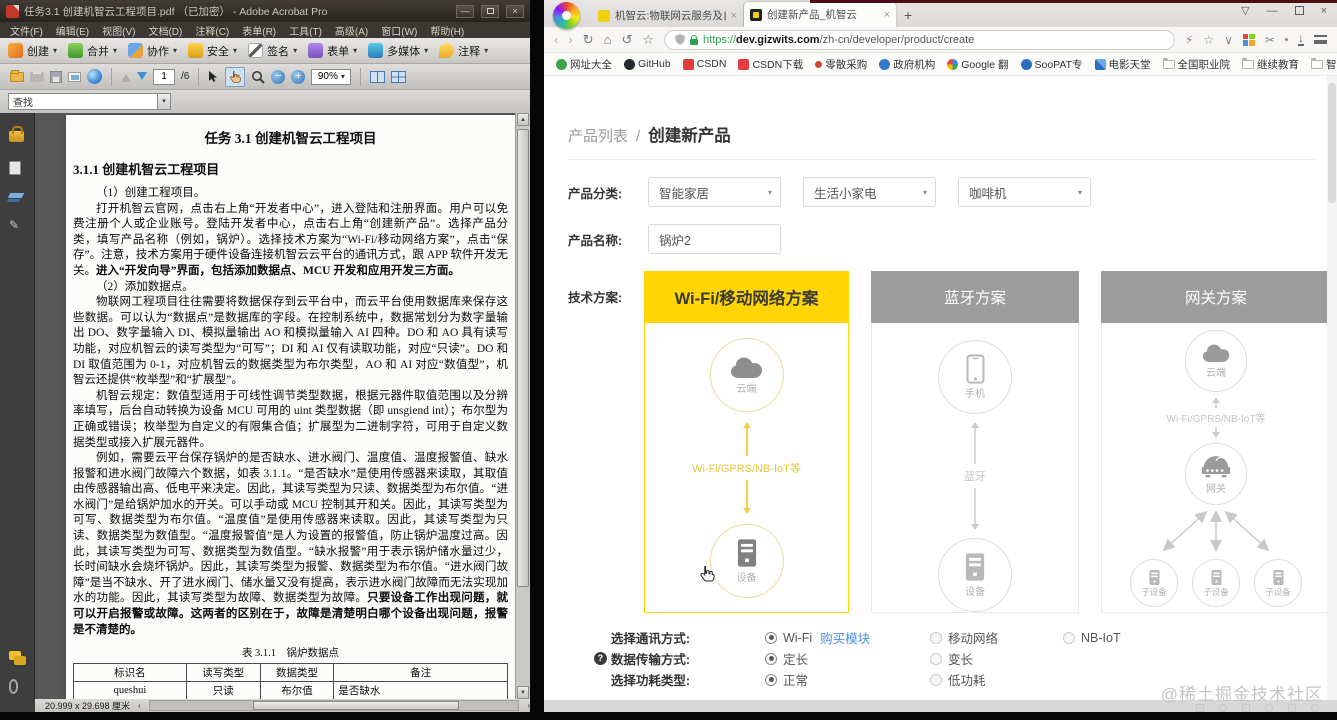 The height and width of the screenshot is (720, 1337). Describe the element at coordinates (351, 30) in the screenshot. I see `menu-advanced: 高级(A)` at that location.